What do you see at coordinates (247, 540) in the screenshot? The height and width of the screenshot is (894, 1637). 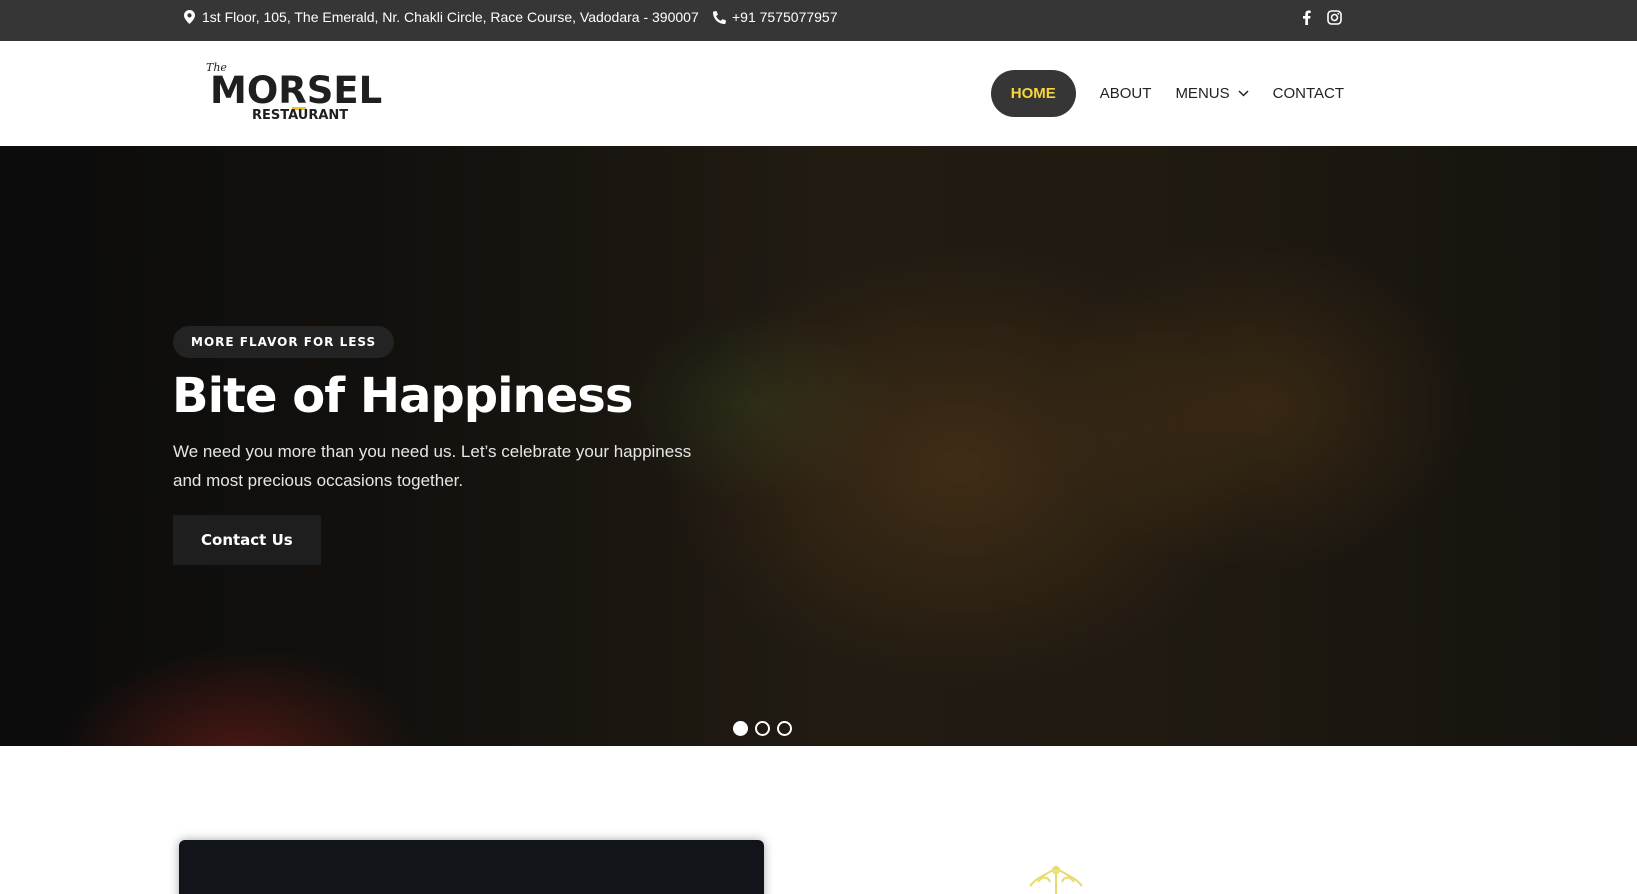 I see `contact-us-button: Contact Us` at bounding box center [247, 540].